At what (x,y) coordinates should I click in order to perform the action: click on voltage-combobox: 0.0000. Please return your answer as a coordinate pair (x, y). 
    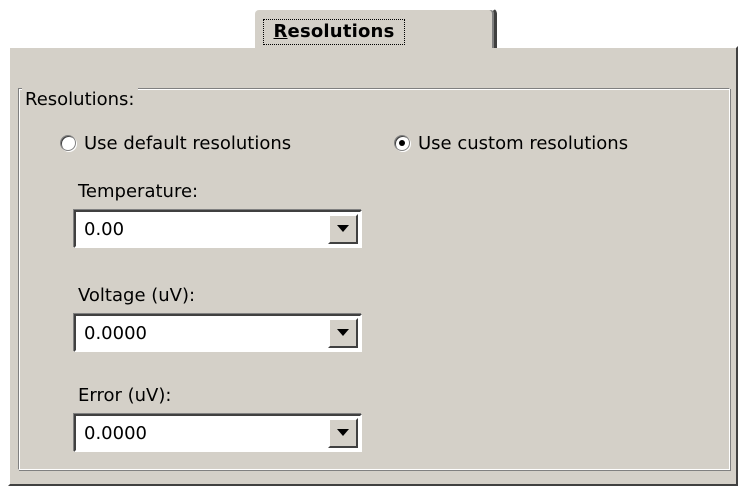
    Looking at the image, I should click on (218, 333).